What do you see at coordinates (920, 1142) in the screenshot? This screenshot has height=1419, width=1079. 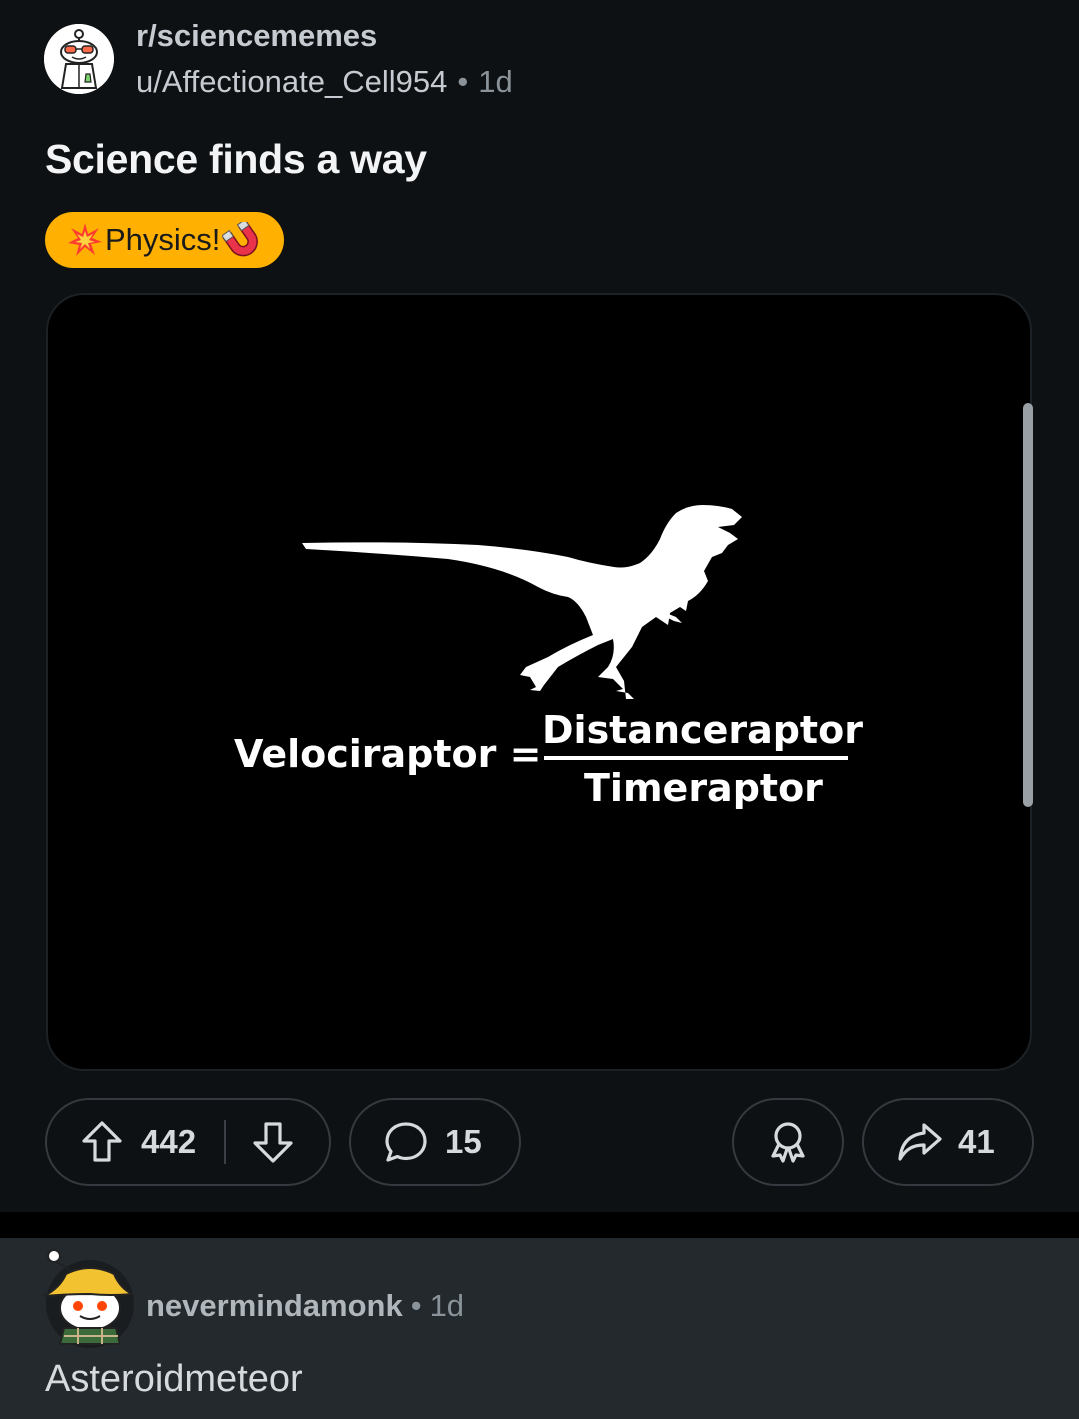 I see `share-arrow-icon` at bounding box center [920, 1142].